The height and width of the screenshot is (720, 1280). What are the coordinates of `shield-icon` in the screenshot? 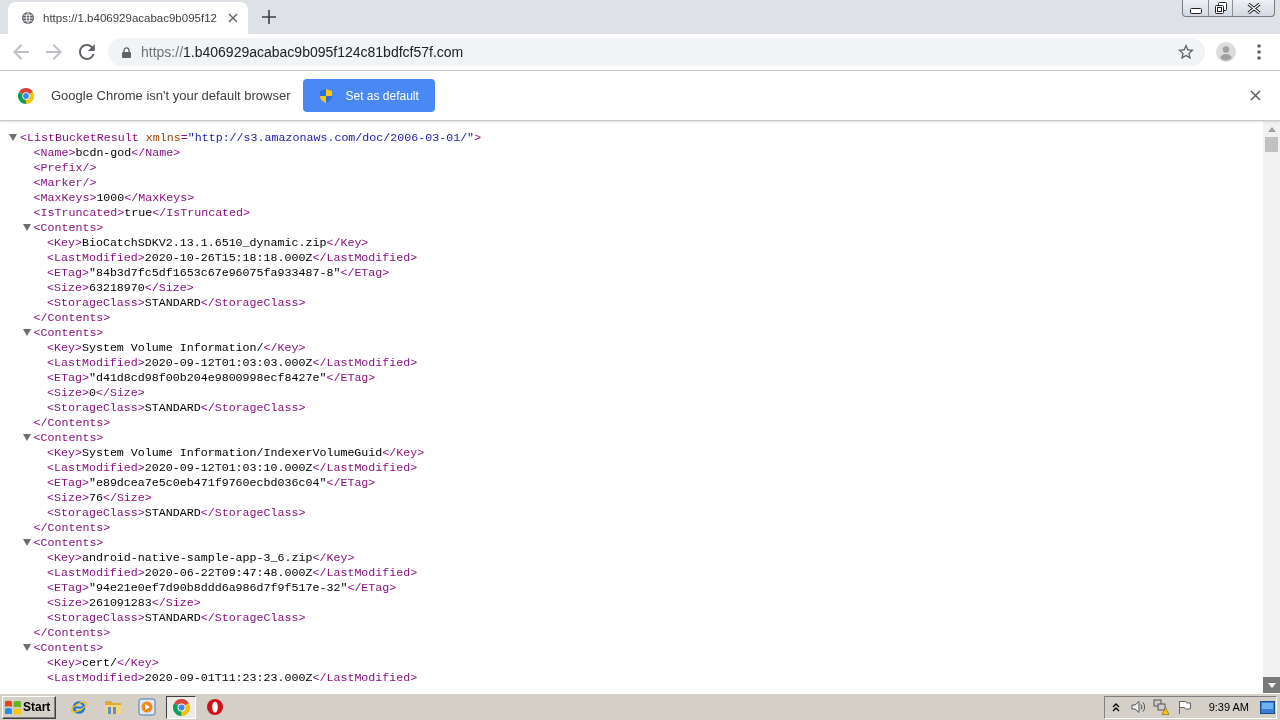 It's located at (326, 95).